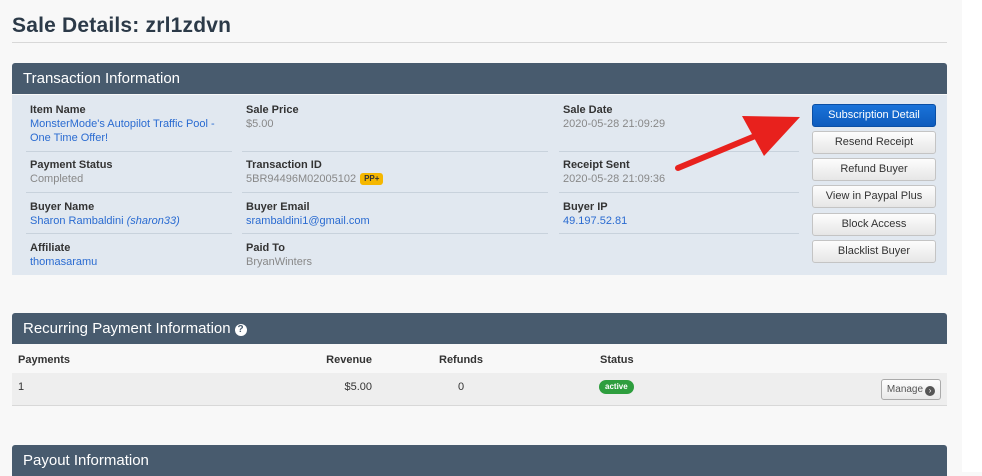  Describe the element at coordinates (265, 248) in the screenshot. I see `paid-to-label: Paid To` at that location.